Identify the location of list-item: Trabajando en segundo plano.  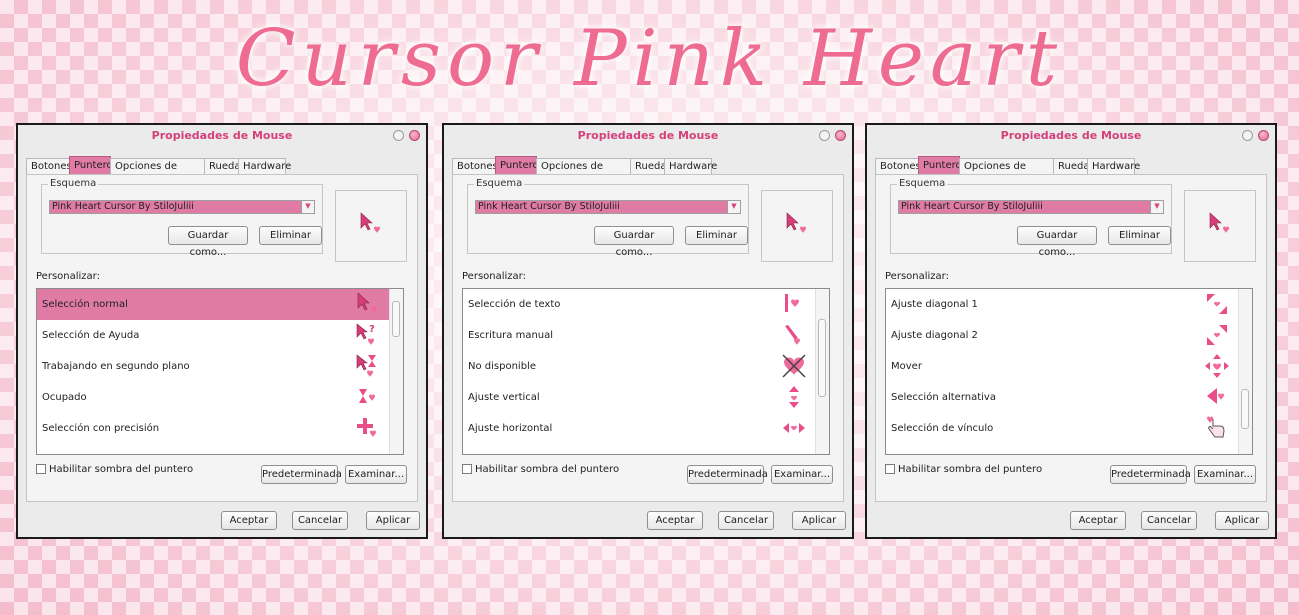
(213, 366).